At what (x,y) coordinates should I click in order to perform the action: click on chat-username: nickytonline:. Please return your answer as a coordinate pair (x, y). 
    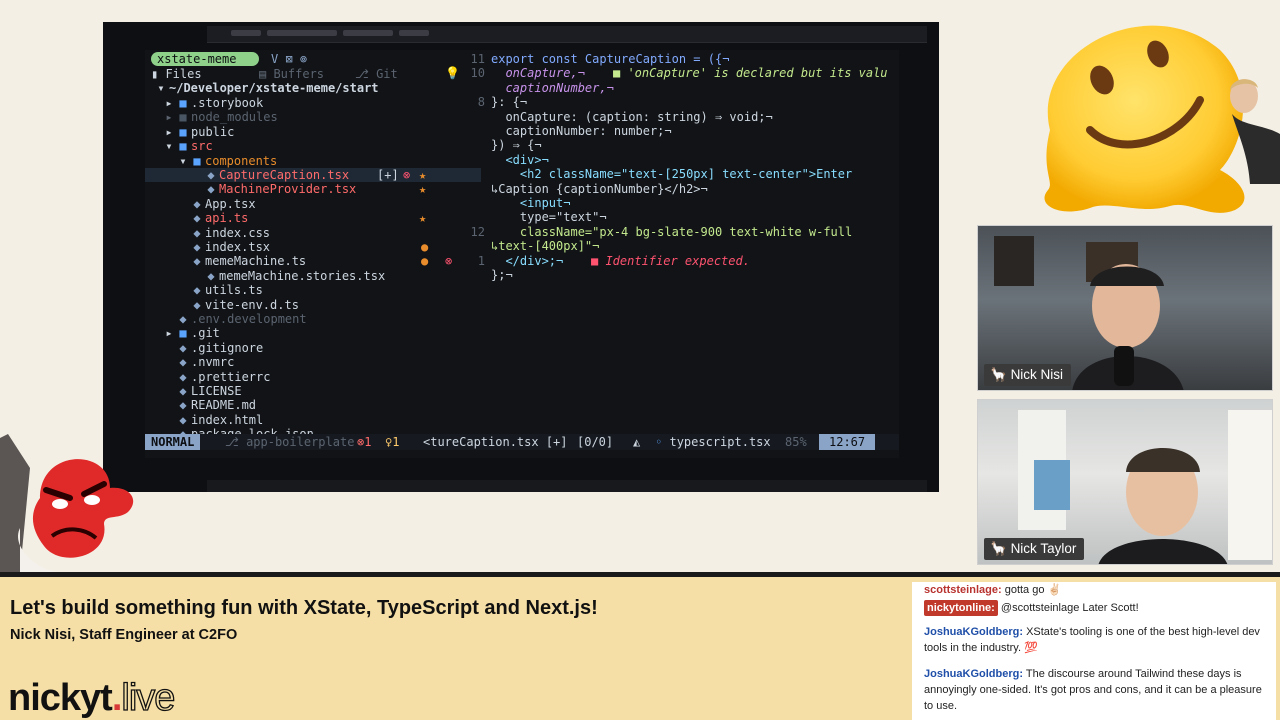
    Looking at the image, I should click on (961, 608).